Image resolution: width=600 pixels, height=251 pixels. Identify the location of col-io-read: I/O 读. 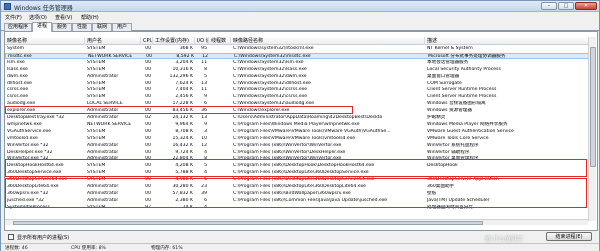
(202, 41).